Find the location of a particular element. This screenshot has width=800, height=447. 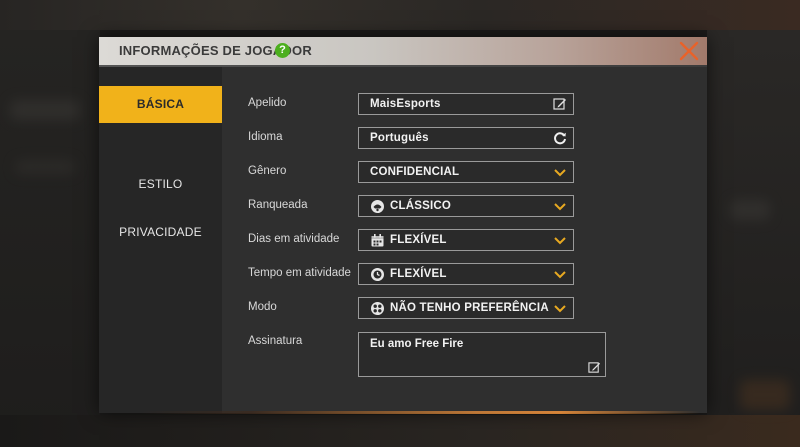

active-days-label: Dias em atividade is located at coordinates (294, 239).